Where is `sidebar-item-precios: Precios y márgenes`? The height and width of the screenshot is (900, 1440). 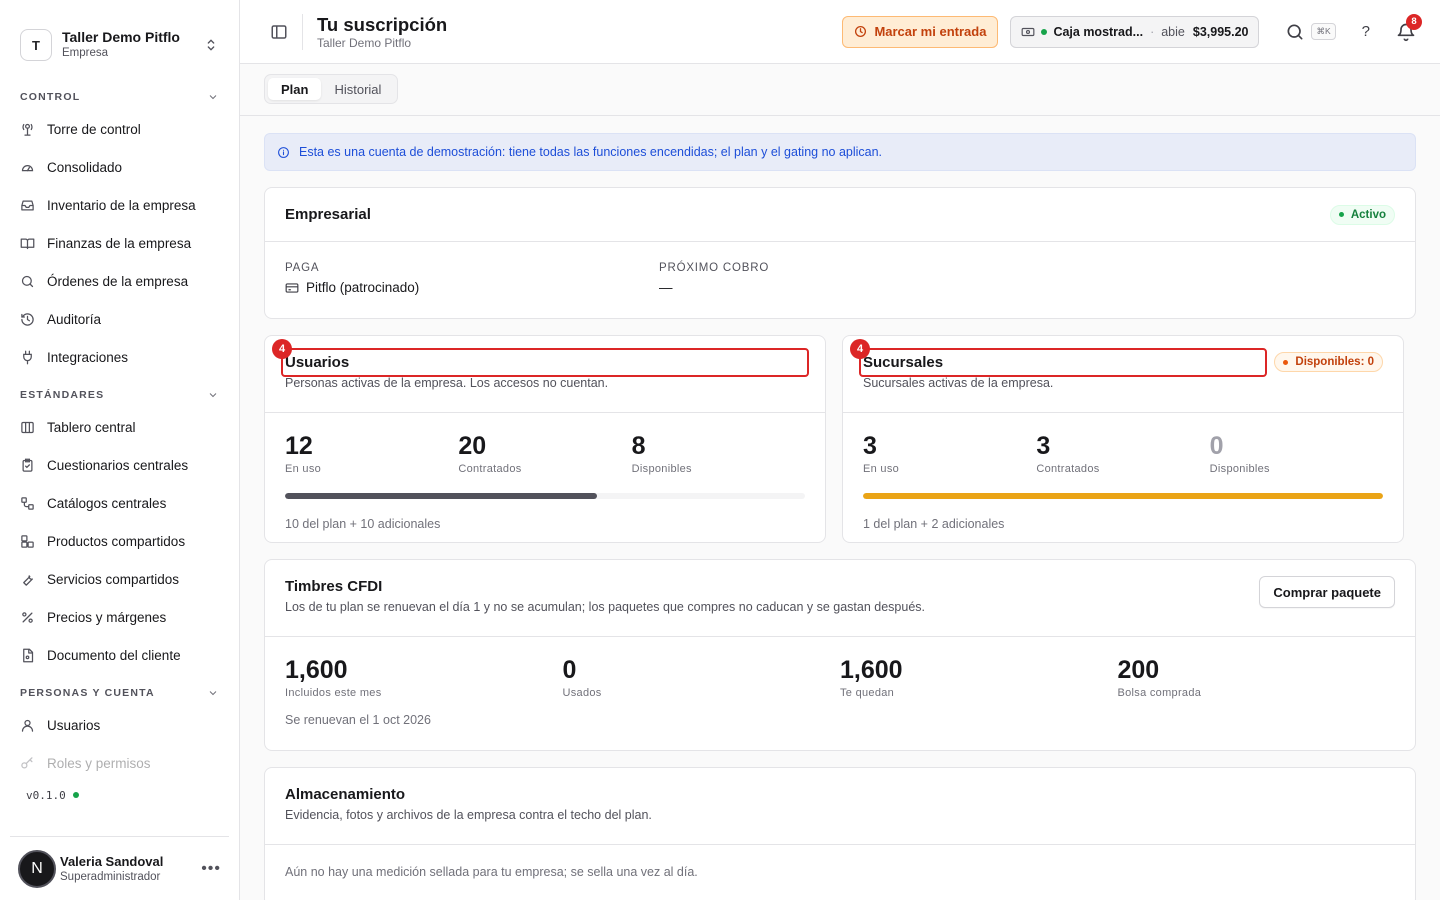 sidebar-item-precios: Precios y márgenes is located at coordinates (119, 617).